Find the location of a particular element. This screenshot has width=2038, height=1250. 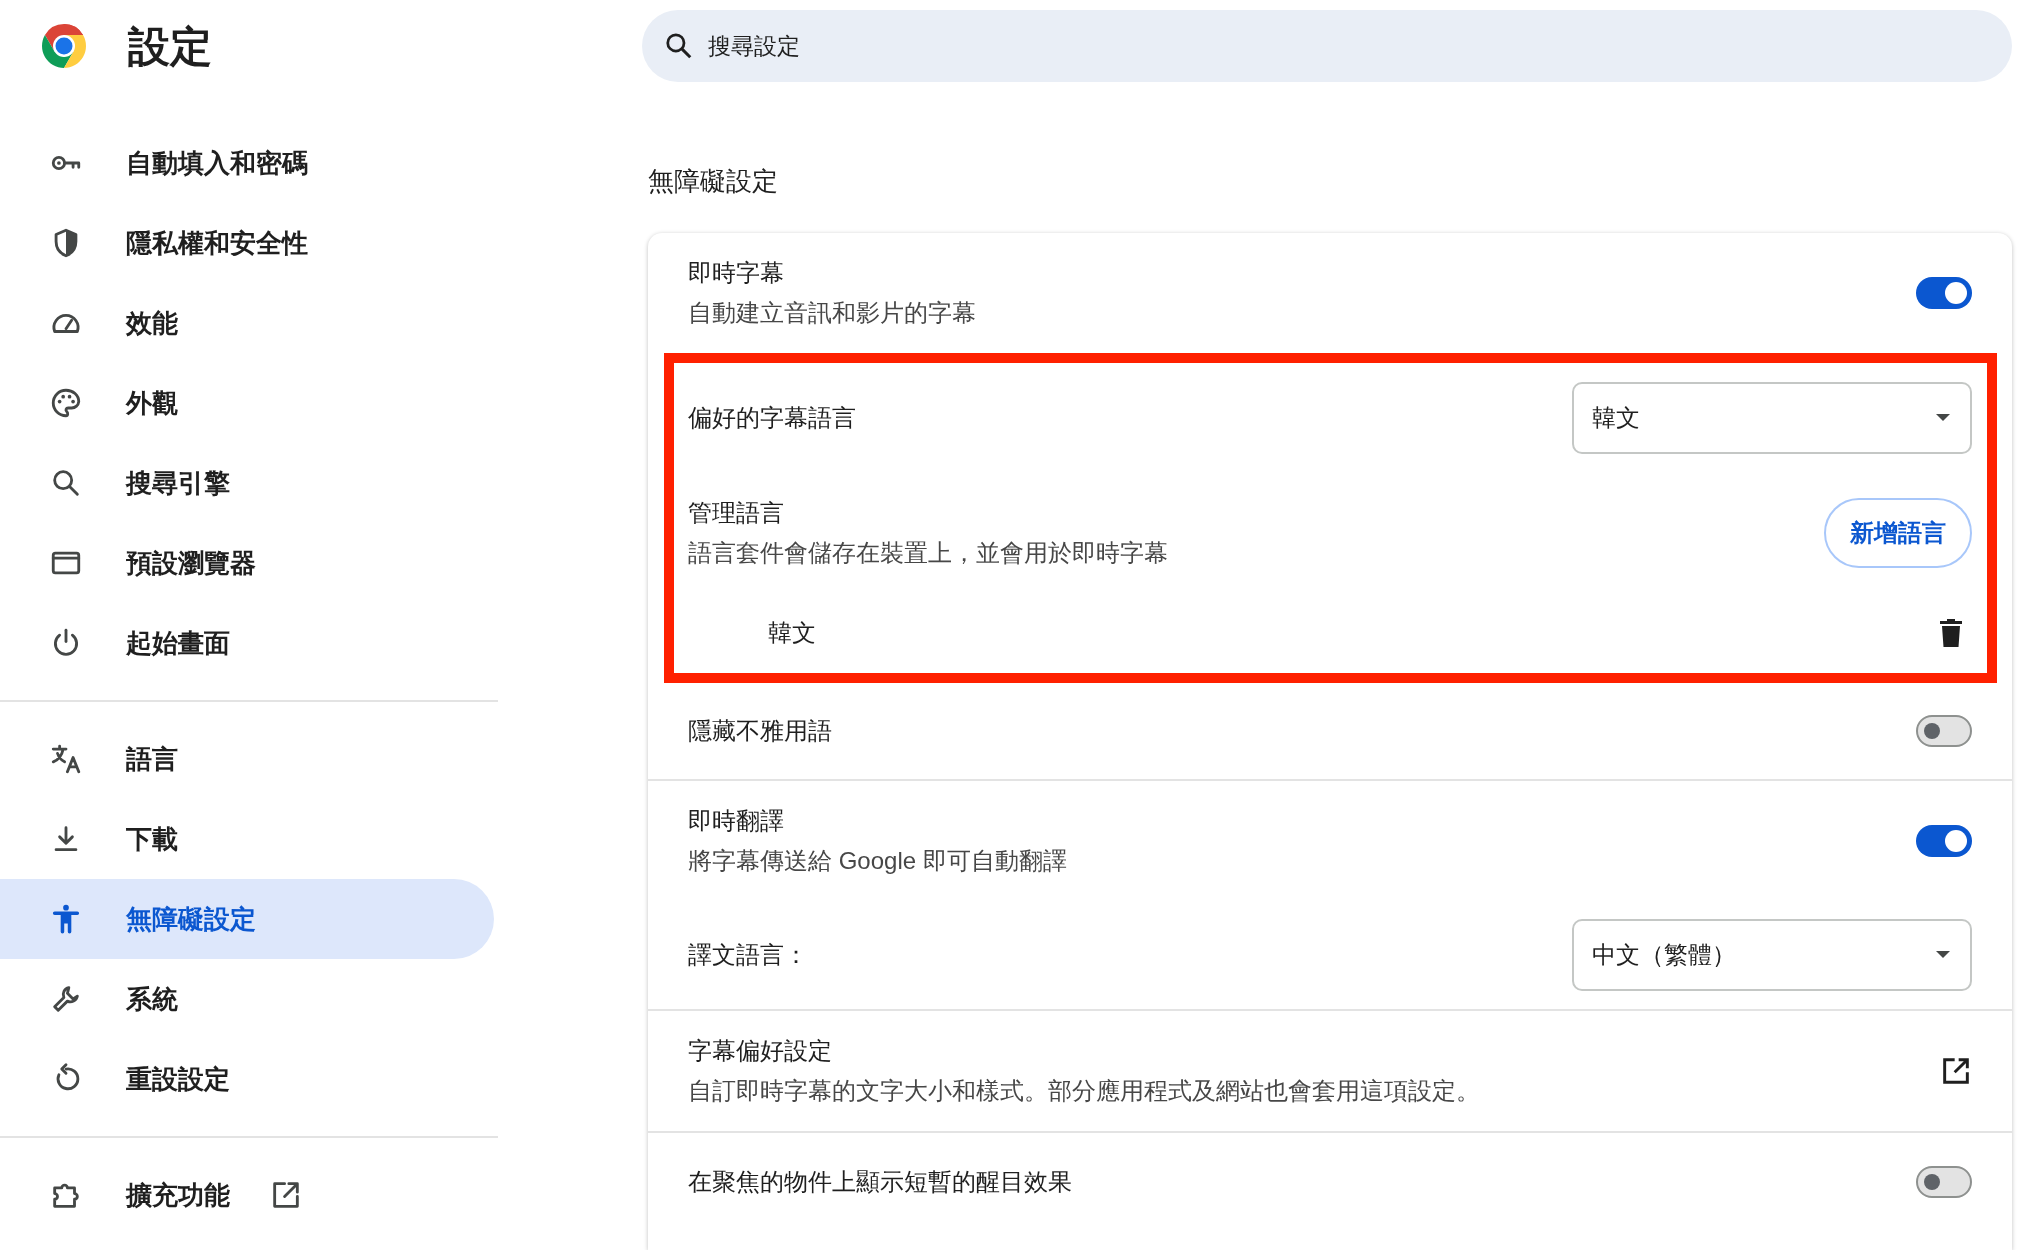

trash-icon is located at coordinates (1951, 633).